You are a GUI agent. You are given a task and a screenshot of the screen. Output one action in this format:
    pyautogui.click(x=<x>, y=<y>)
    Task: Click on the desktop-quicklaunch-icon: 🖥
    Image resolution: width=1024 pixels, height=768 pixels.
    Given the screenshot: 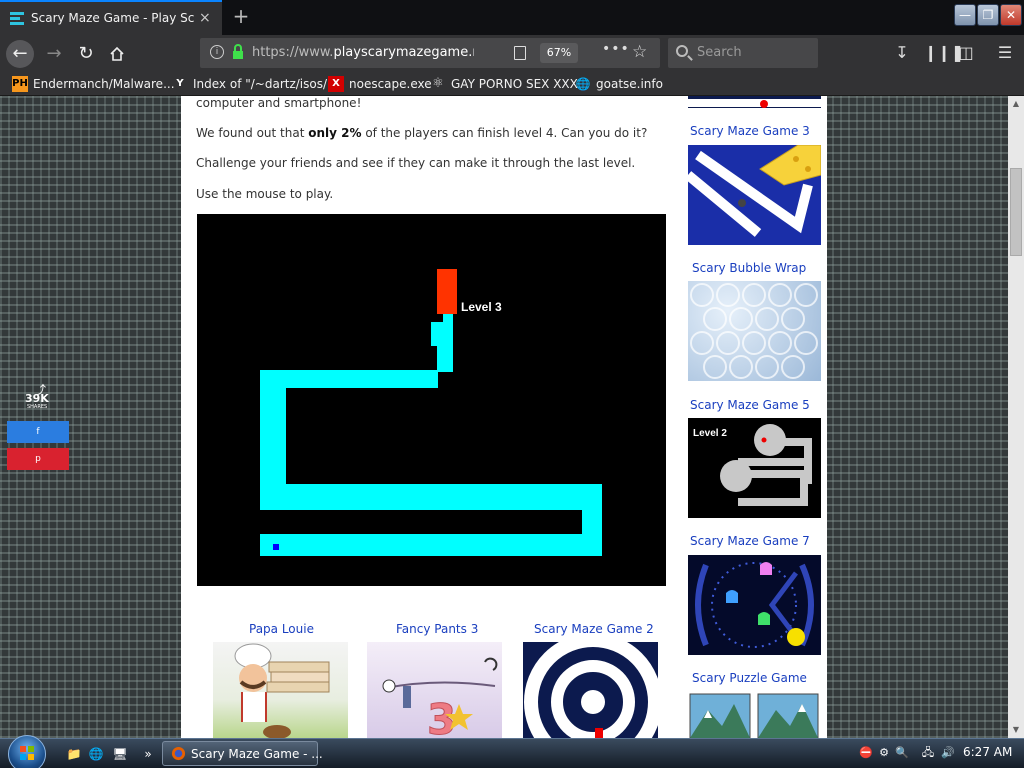 What is the action you would take?
    pyautogui.click(x=120, y=754)
    